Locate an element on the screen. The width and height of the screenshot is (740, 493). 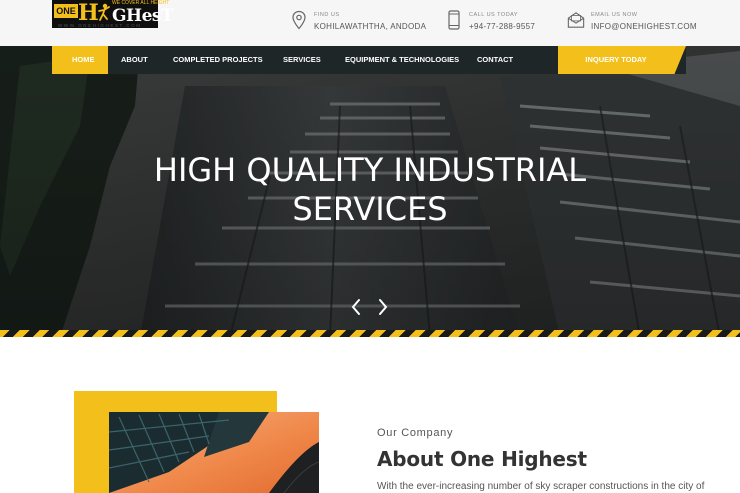
hero-title-line2: SERVICES is located at coordinates (370, 209).